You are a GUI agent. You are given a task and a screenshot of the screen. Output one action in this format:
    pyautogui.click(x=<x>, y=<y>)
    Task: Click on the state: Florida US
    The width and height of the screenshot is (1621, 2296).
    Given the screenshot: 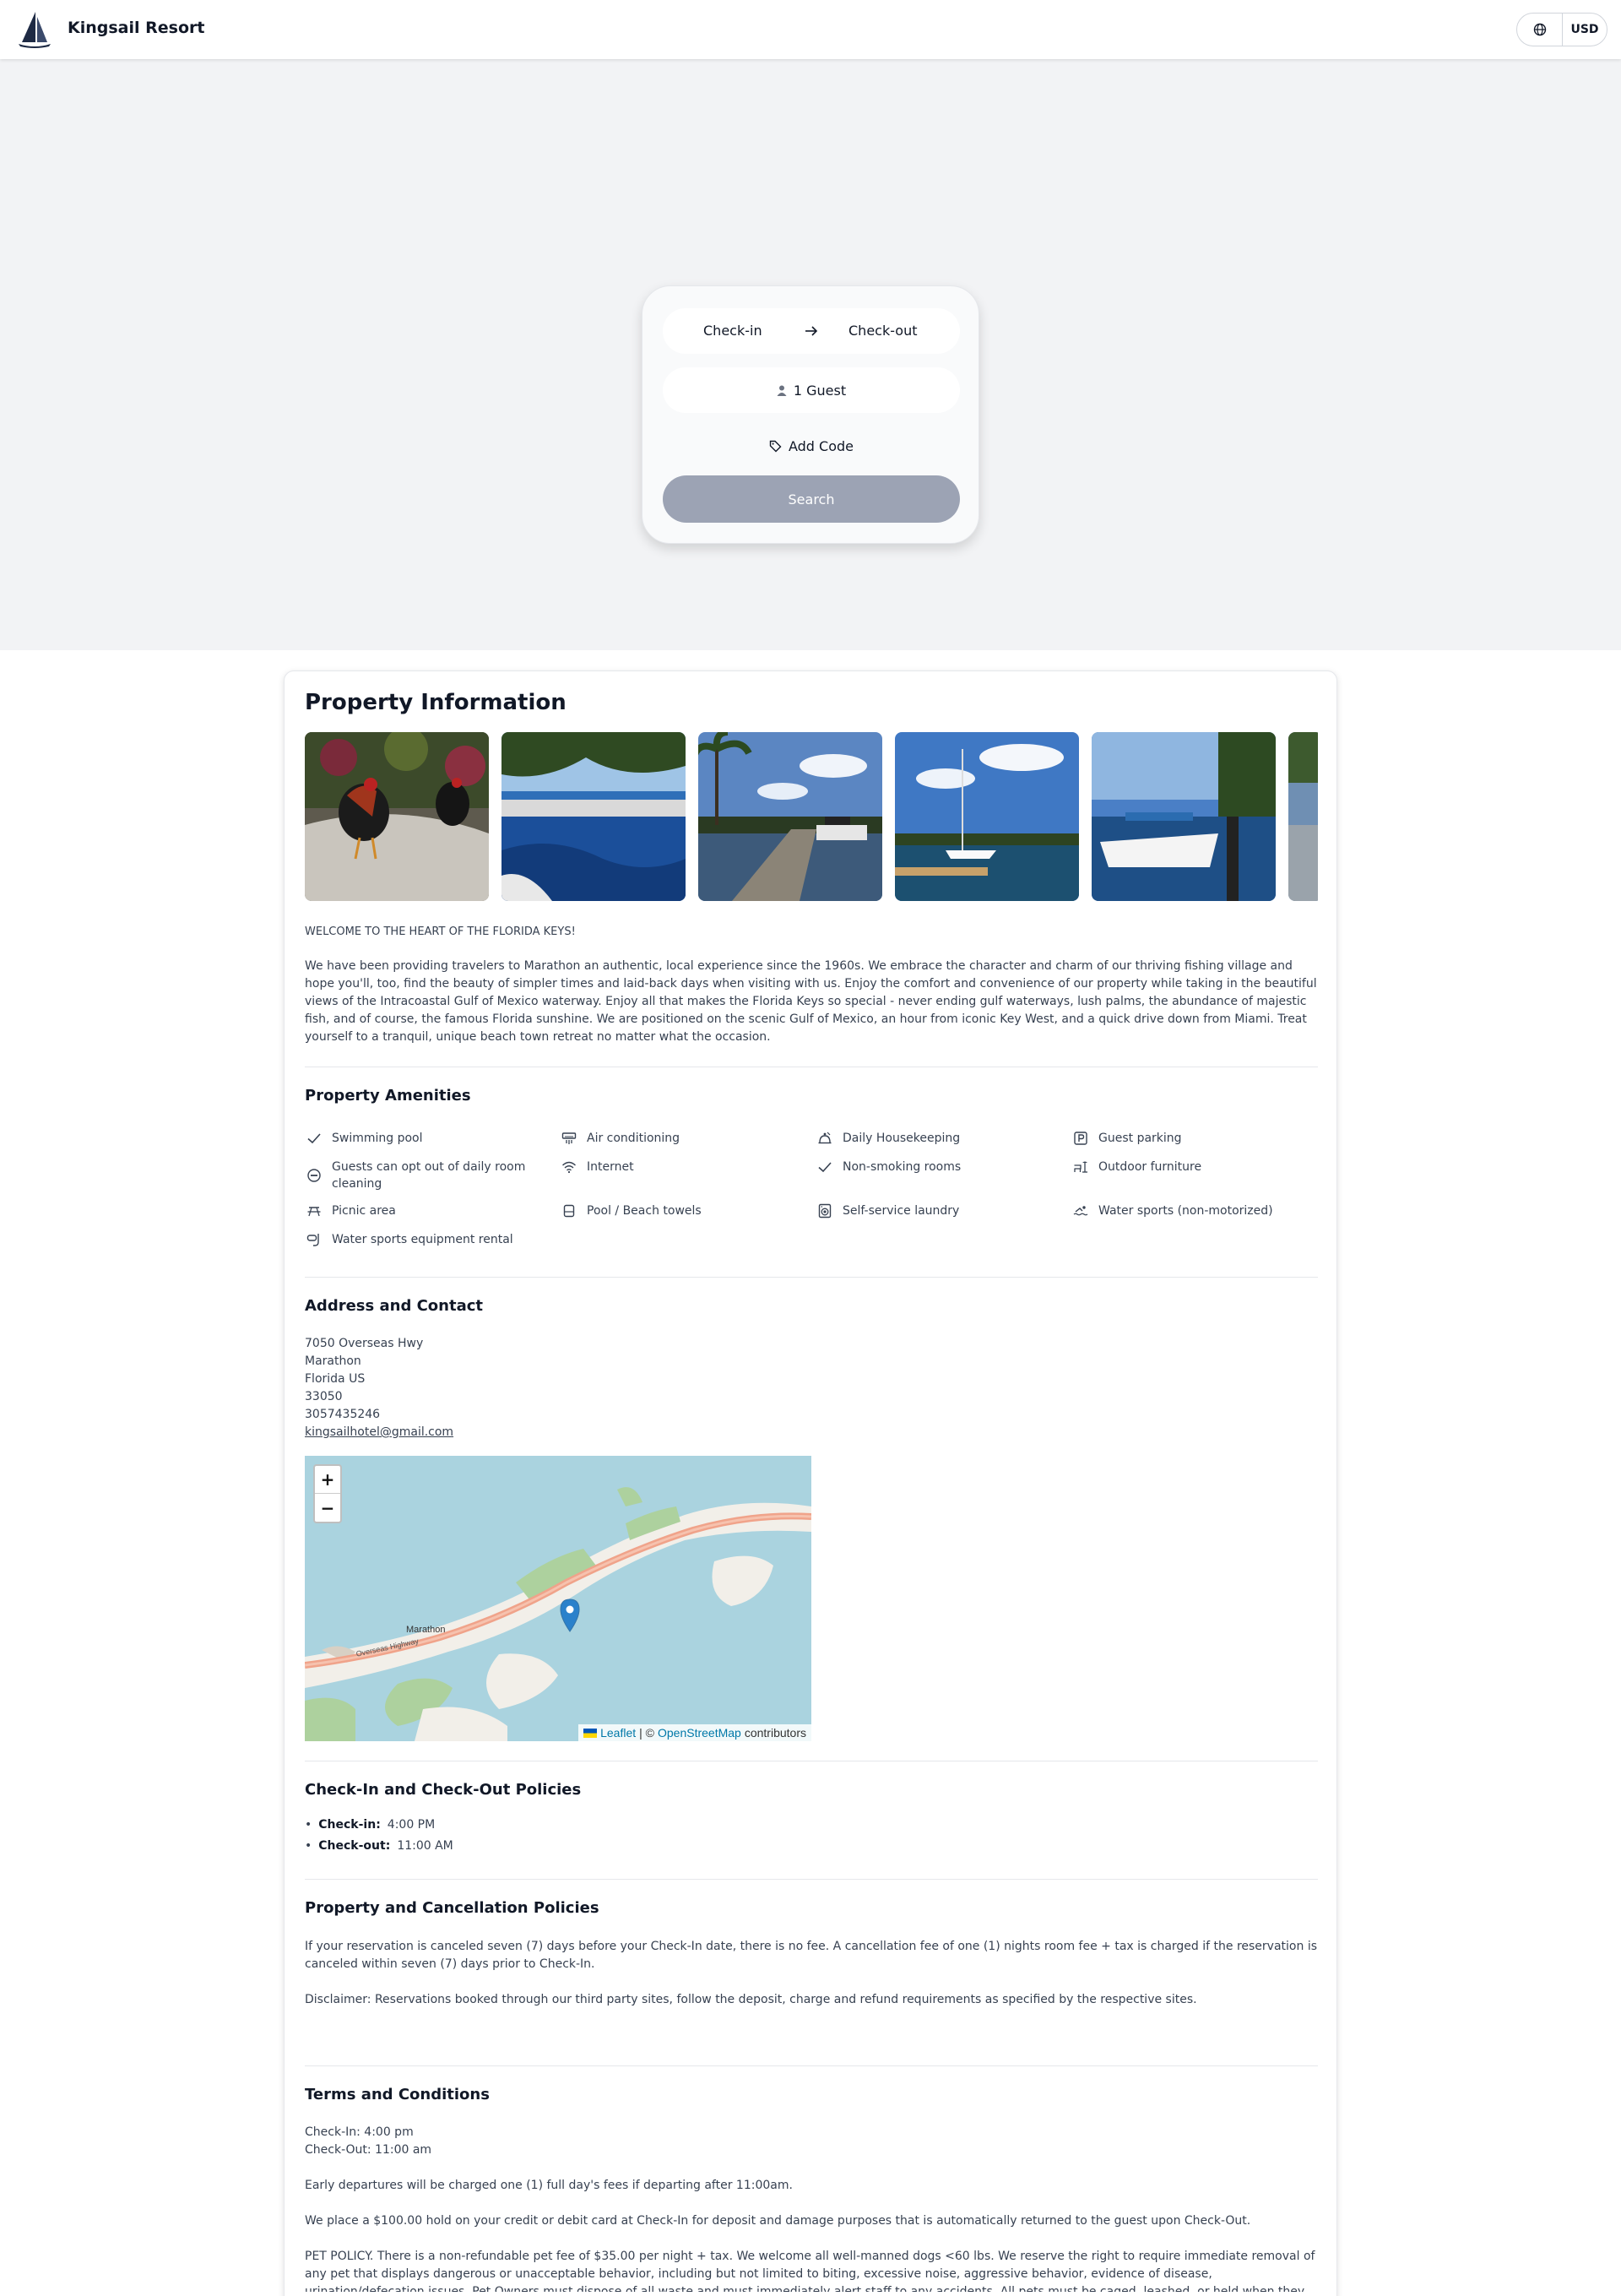 What is the action you would take?
    pyautogui.click(x=335, y=1379)
    